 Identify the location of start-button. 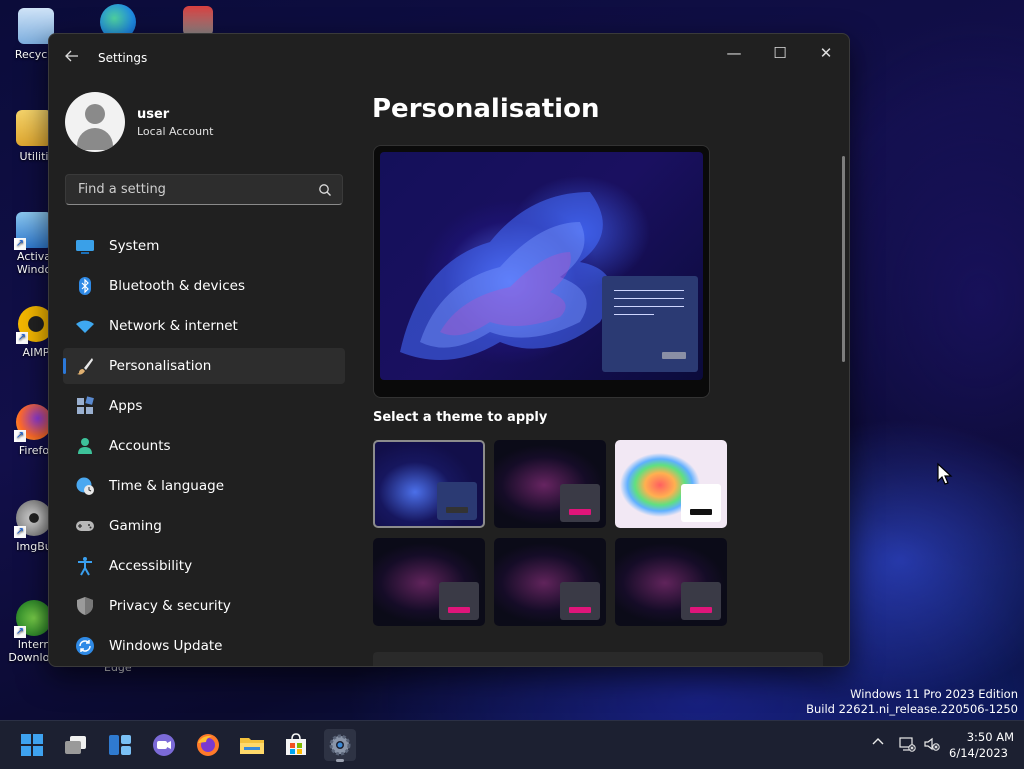
(32, 745).